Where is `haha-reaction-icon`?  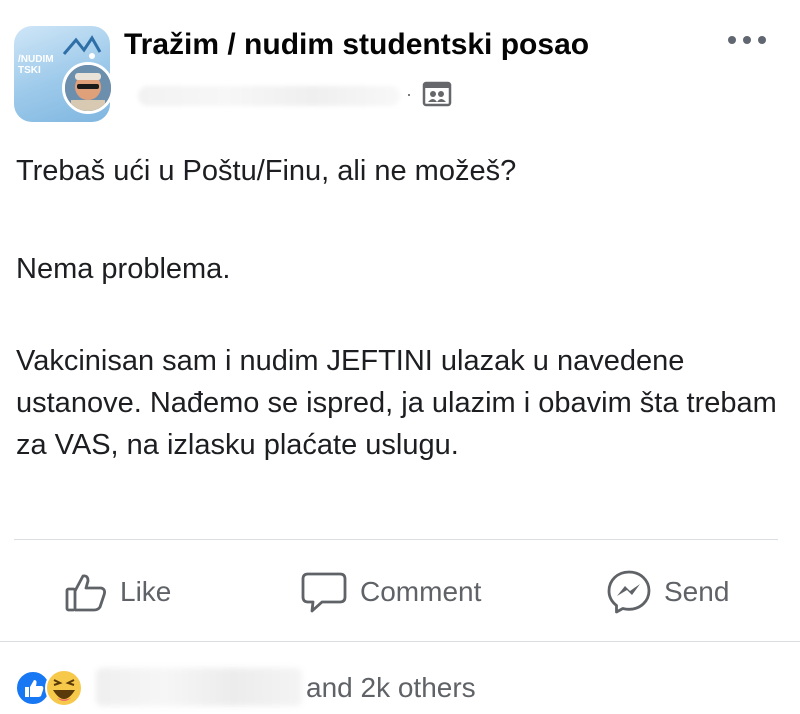
haha-reaction-icon is located at coordinates (64, 688).